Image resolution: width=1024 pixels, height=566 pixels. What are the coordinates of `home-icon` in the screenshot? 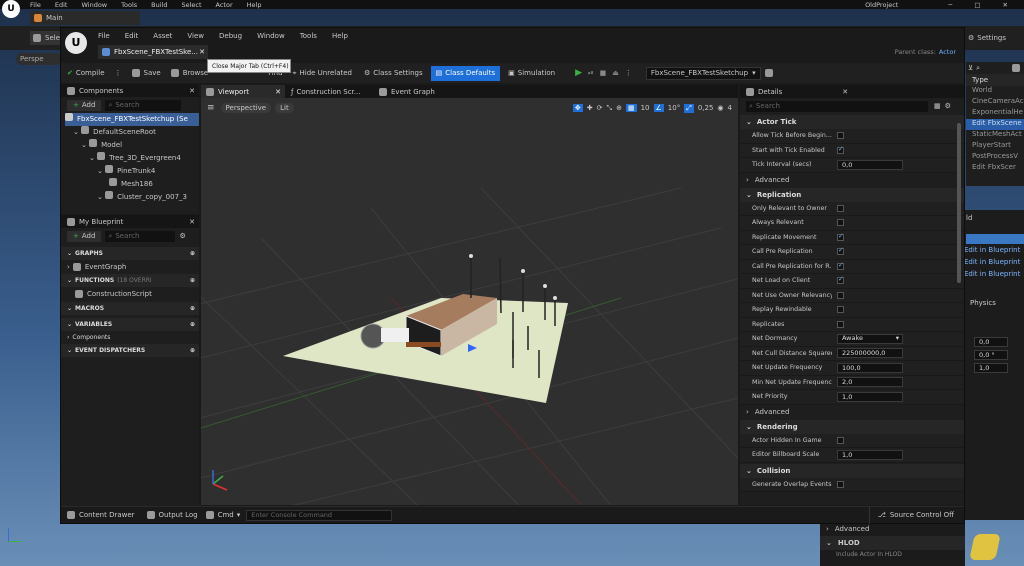 It's located at (1016, 68).